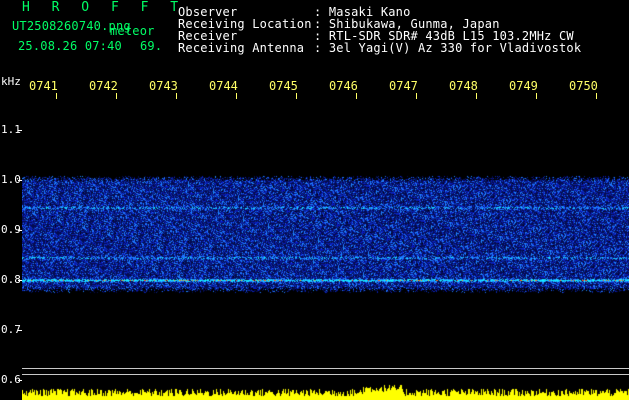  What do you see at coordinates (132, 31) in the screenshot?
I see `meteor-tag: meteor` at bounding box center [132, 31].